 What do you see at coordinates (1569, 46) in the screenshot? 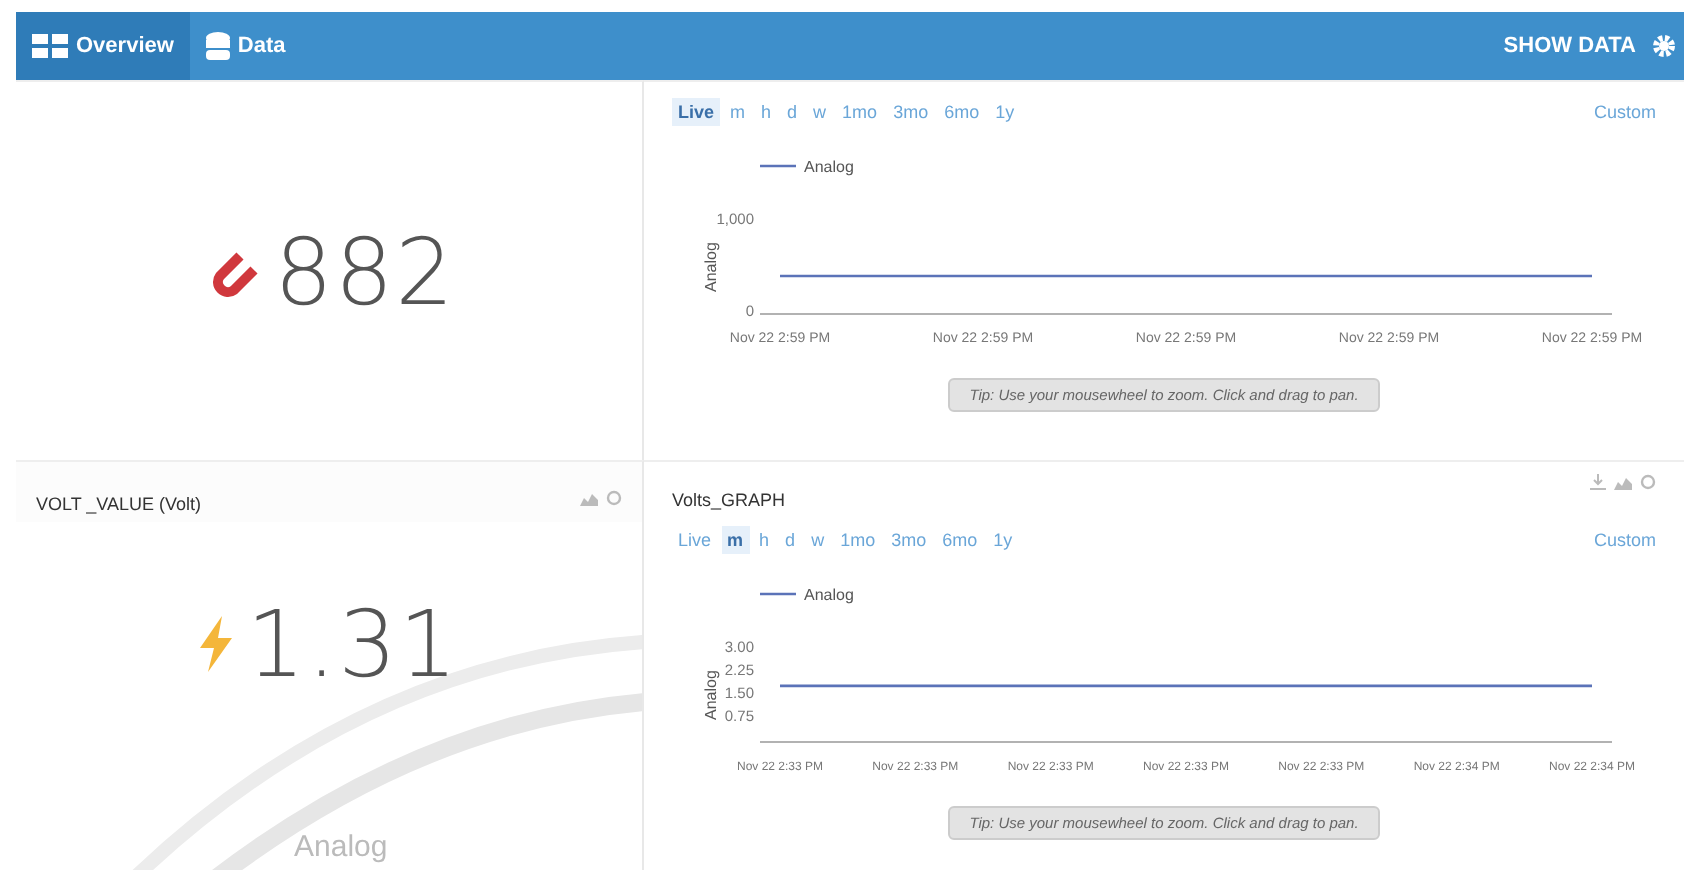
I see `show-data-button: SHOW DATA` at bounding box center [1569, 46].